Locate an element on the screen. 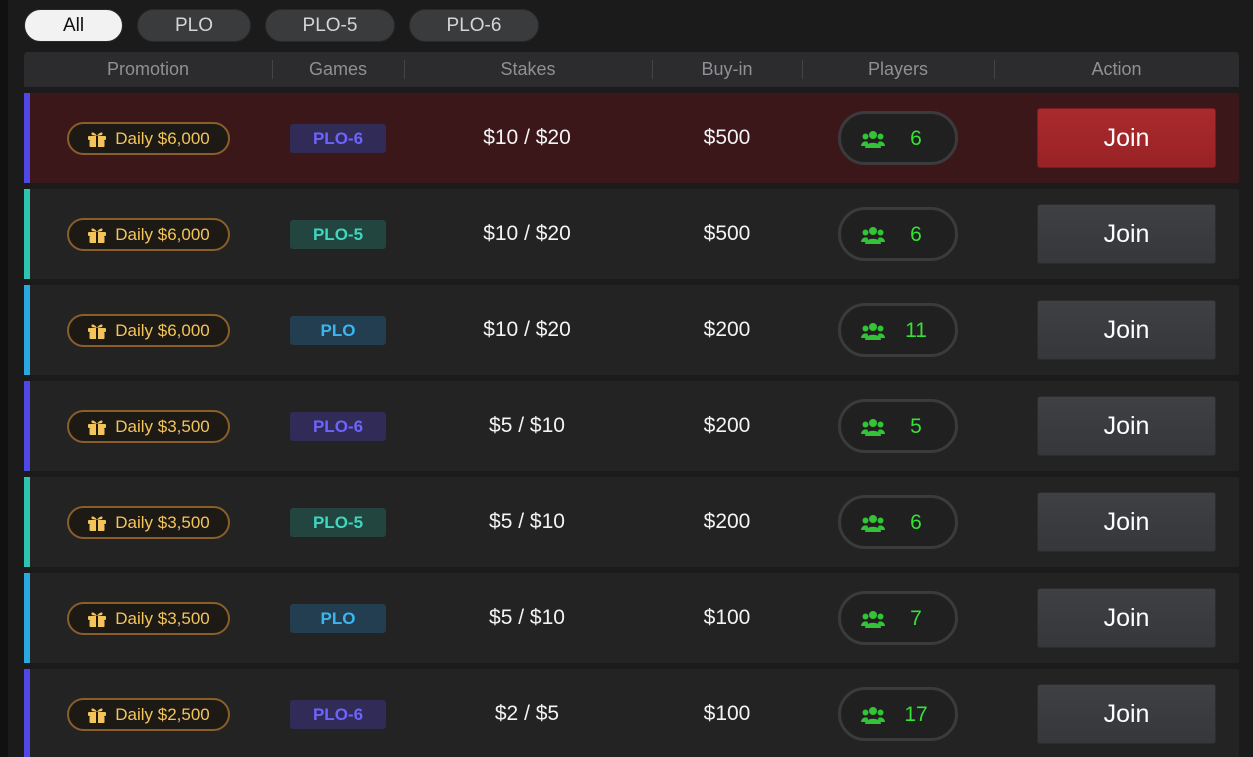  game-filter-bar: All PLO PLO-5 PLO-6 is located at coordinates (281, 25).